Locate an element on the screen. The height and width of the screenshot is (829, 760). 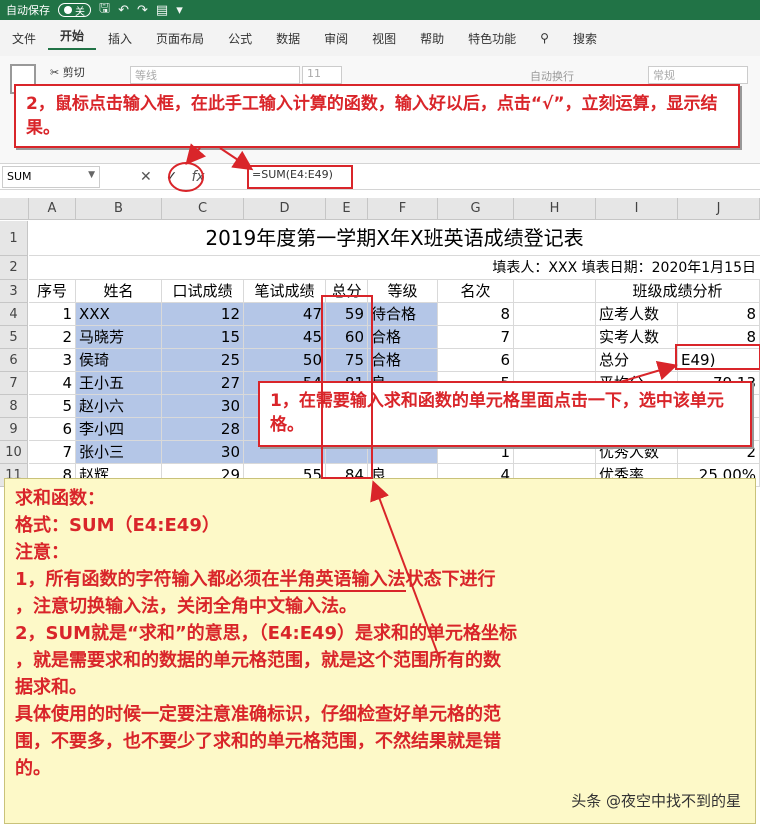
analysis-label: 应考人数 is located at coordinates (637, 314).